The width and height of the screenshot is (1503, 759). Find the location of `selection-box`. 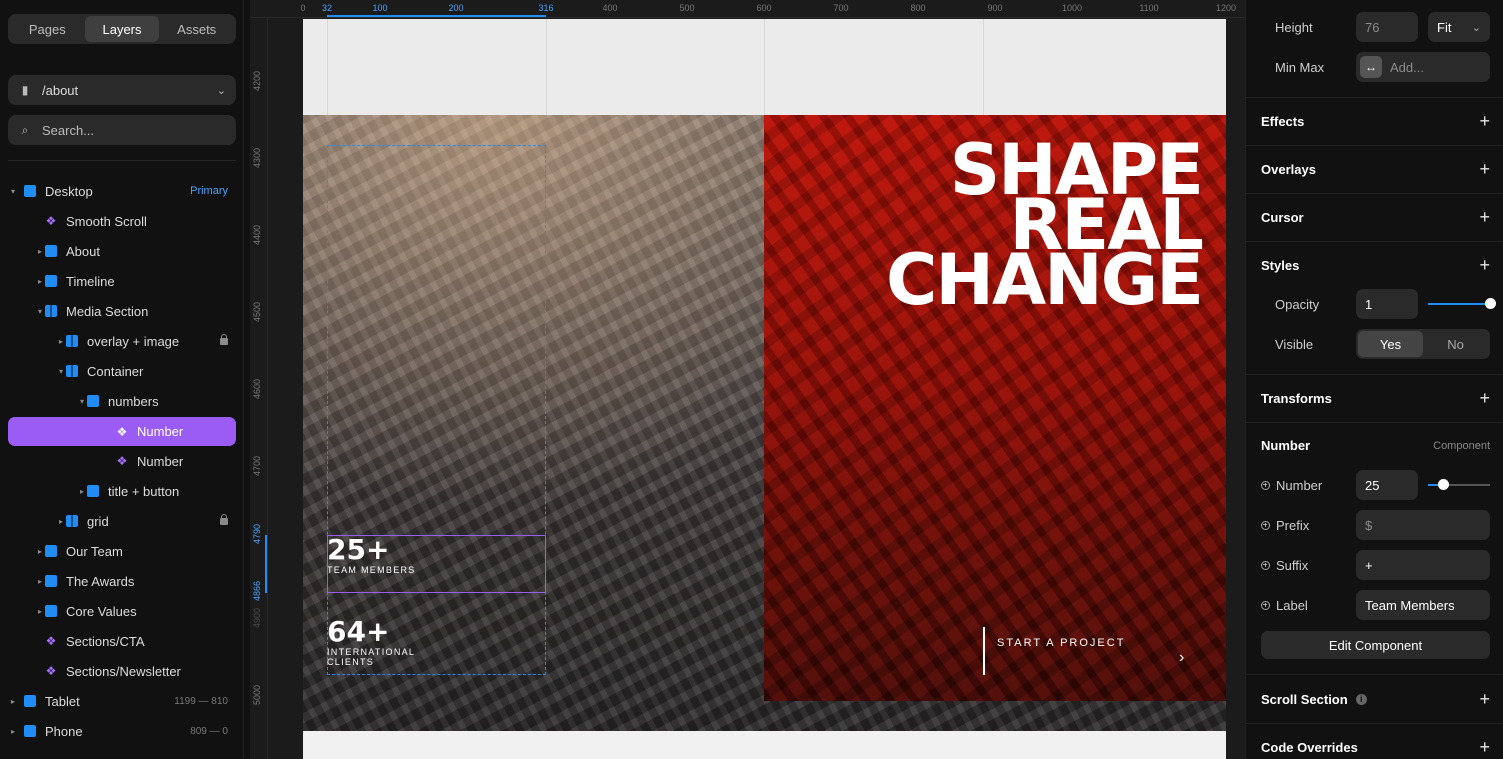

selection-box is located at coordinates (436, 564).